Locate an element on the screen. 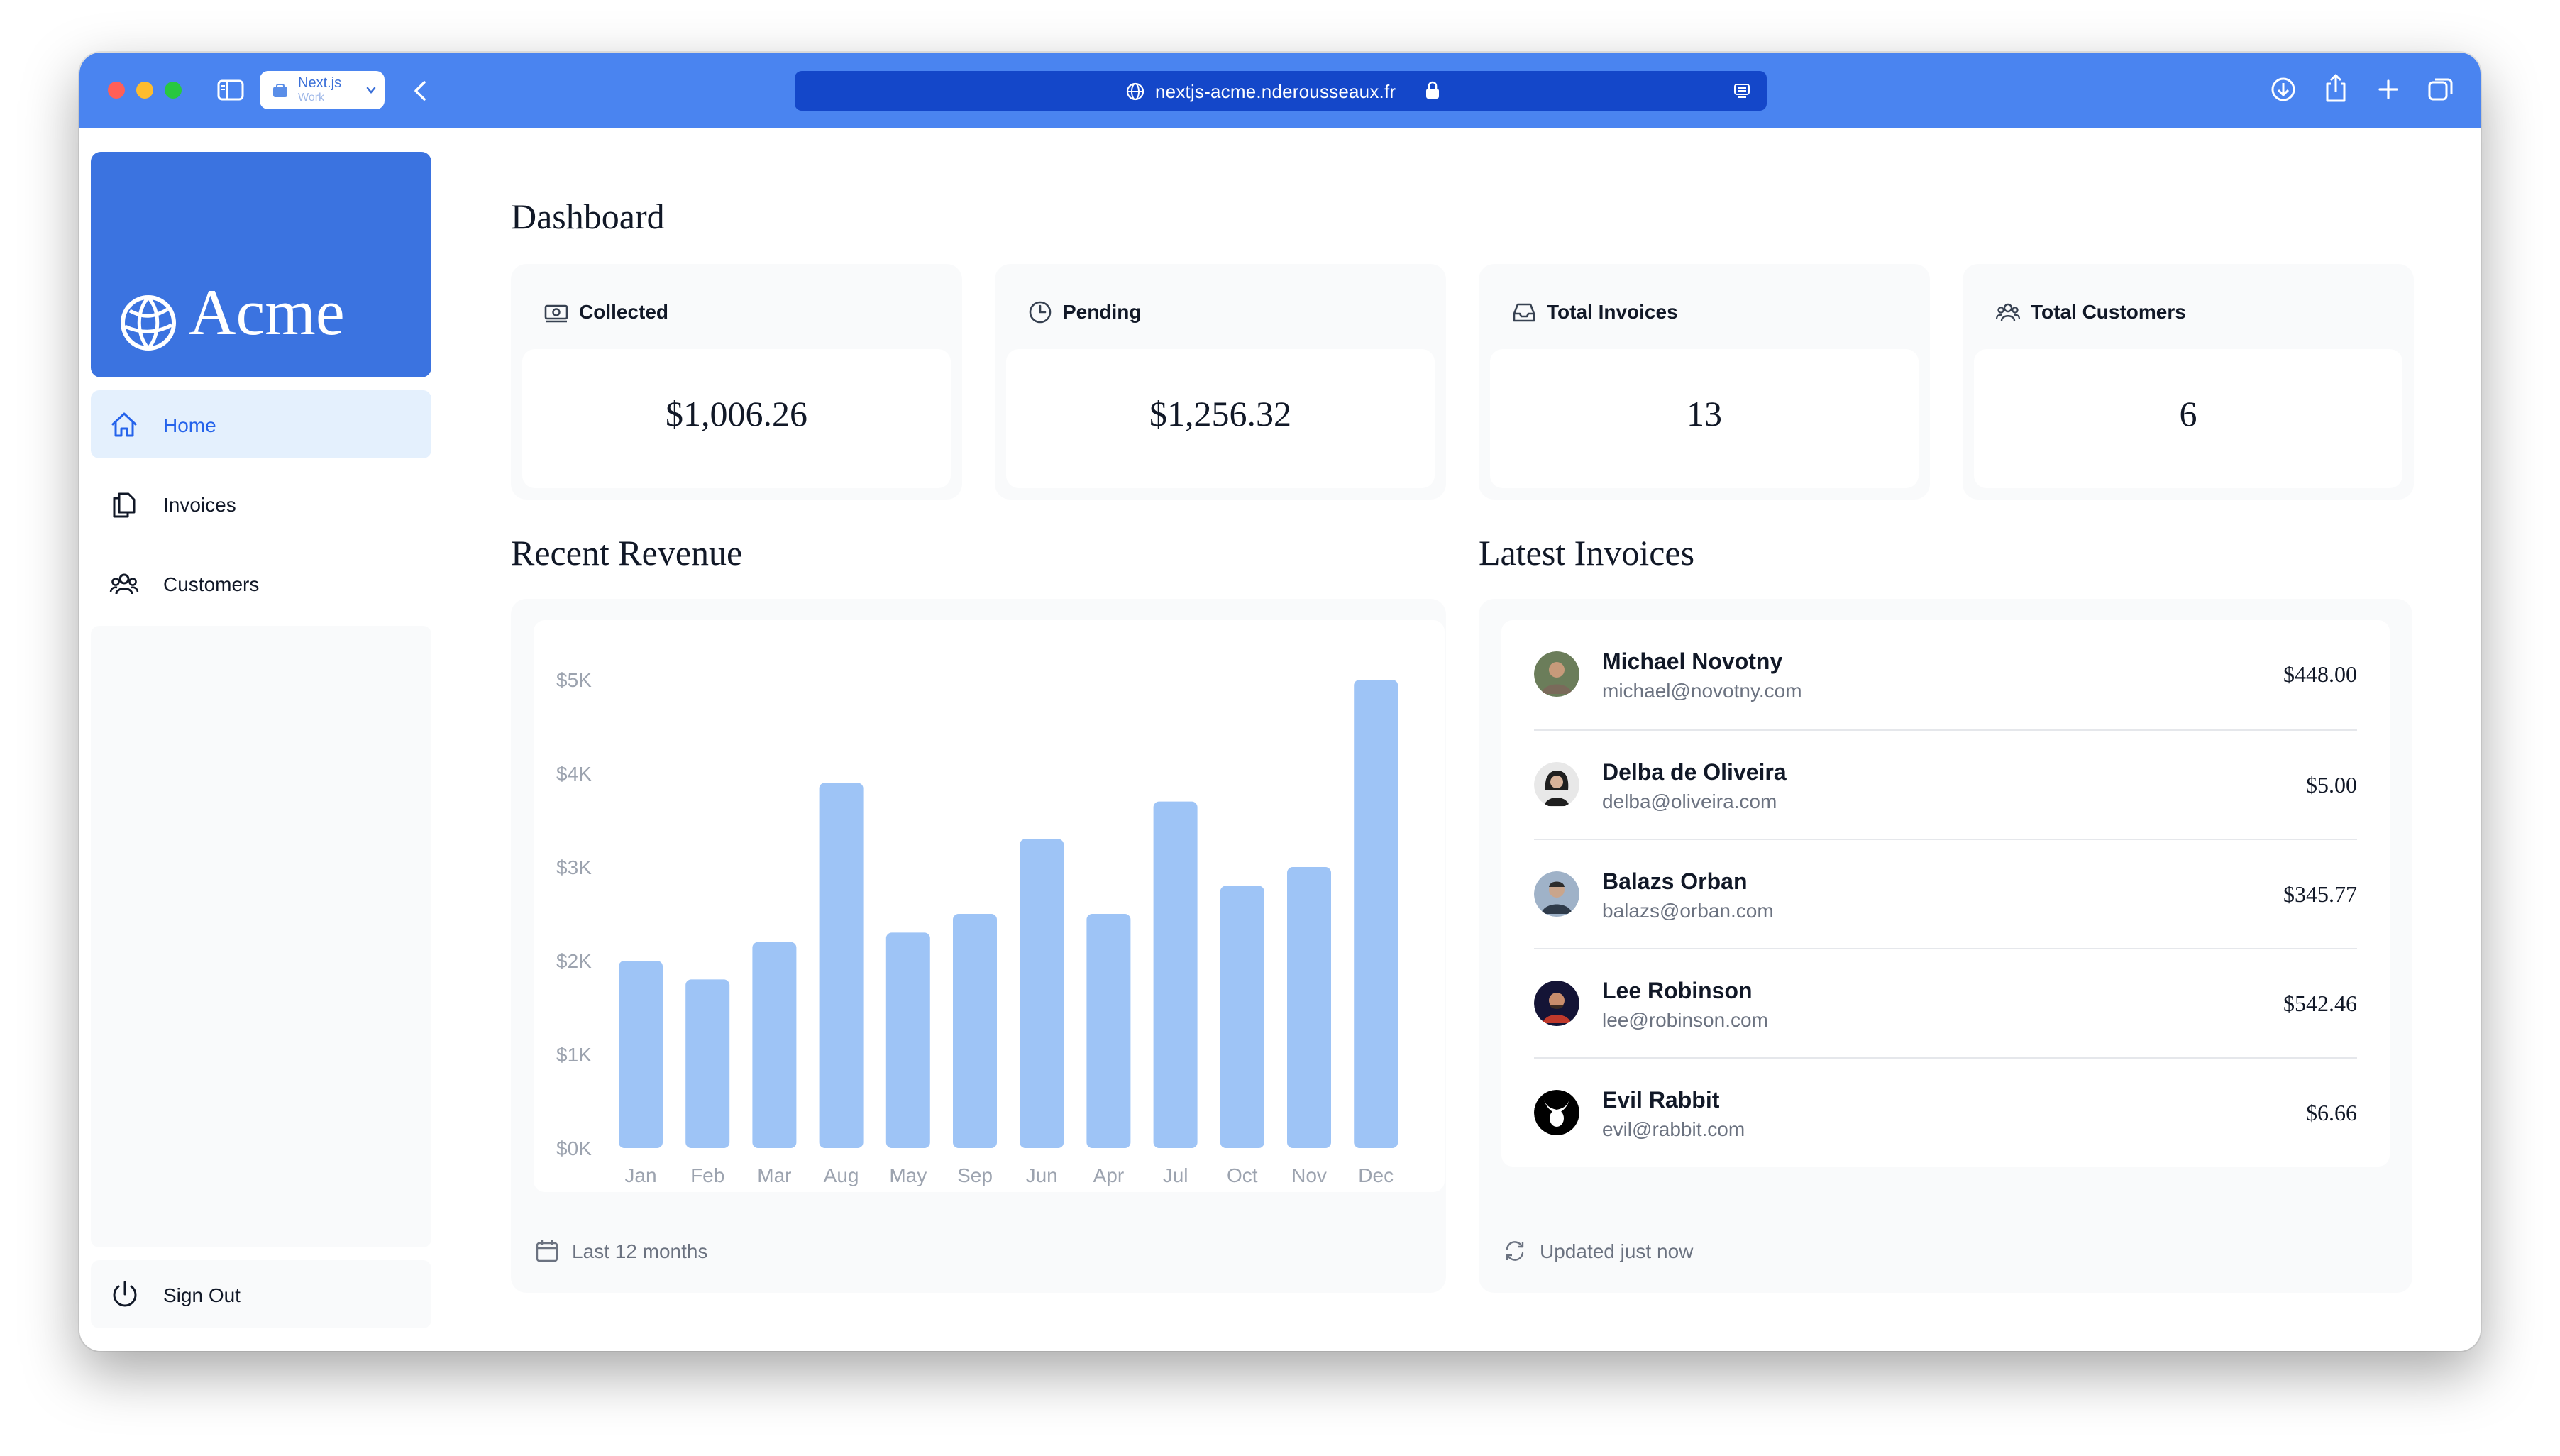 The height and width of the screenshot is (1456, 2560). sign-out-button: Sign Out is located at coordinates (261, 1294).